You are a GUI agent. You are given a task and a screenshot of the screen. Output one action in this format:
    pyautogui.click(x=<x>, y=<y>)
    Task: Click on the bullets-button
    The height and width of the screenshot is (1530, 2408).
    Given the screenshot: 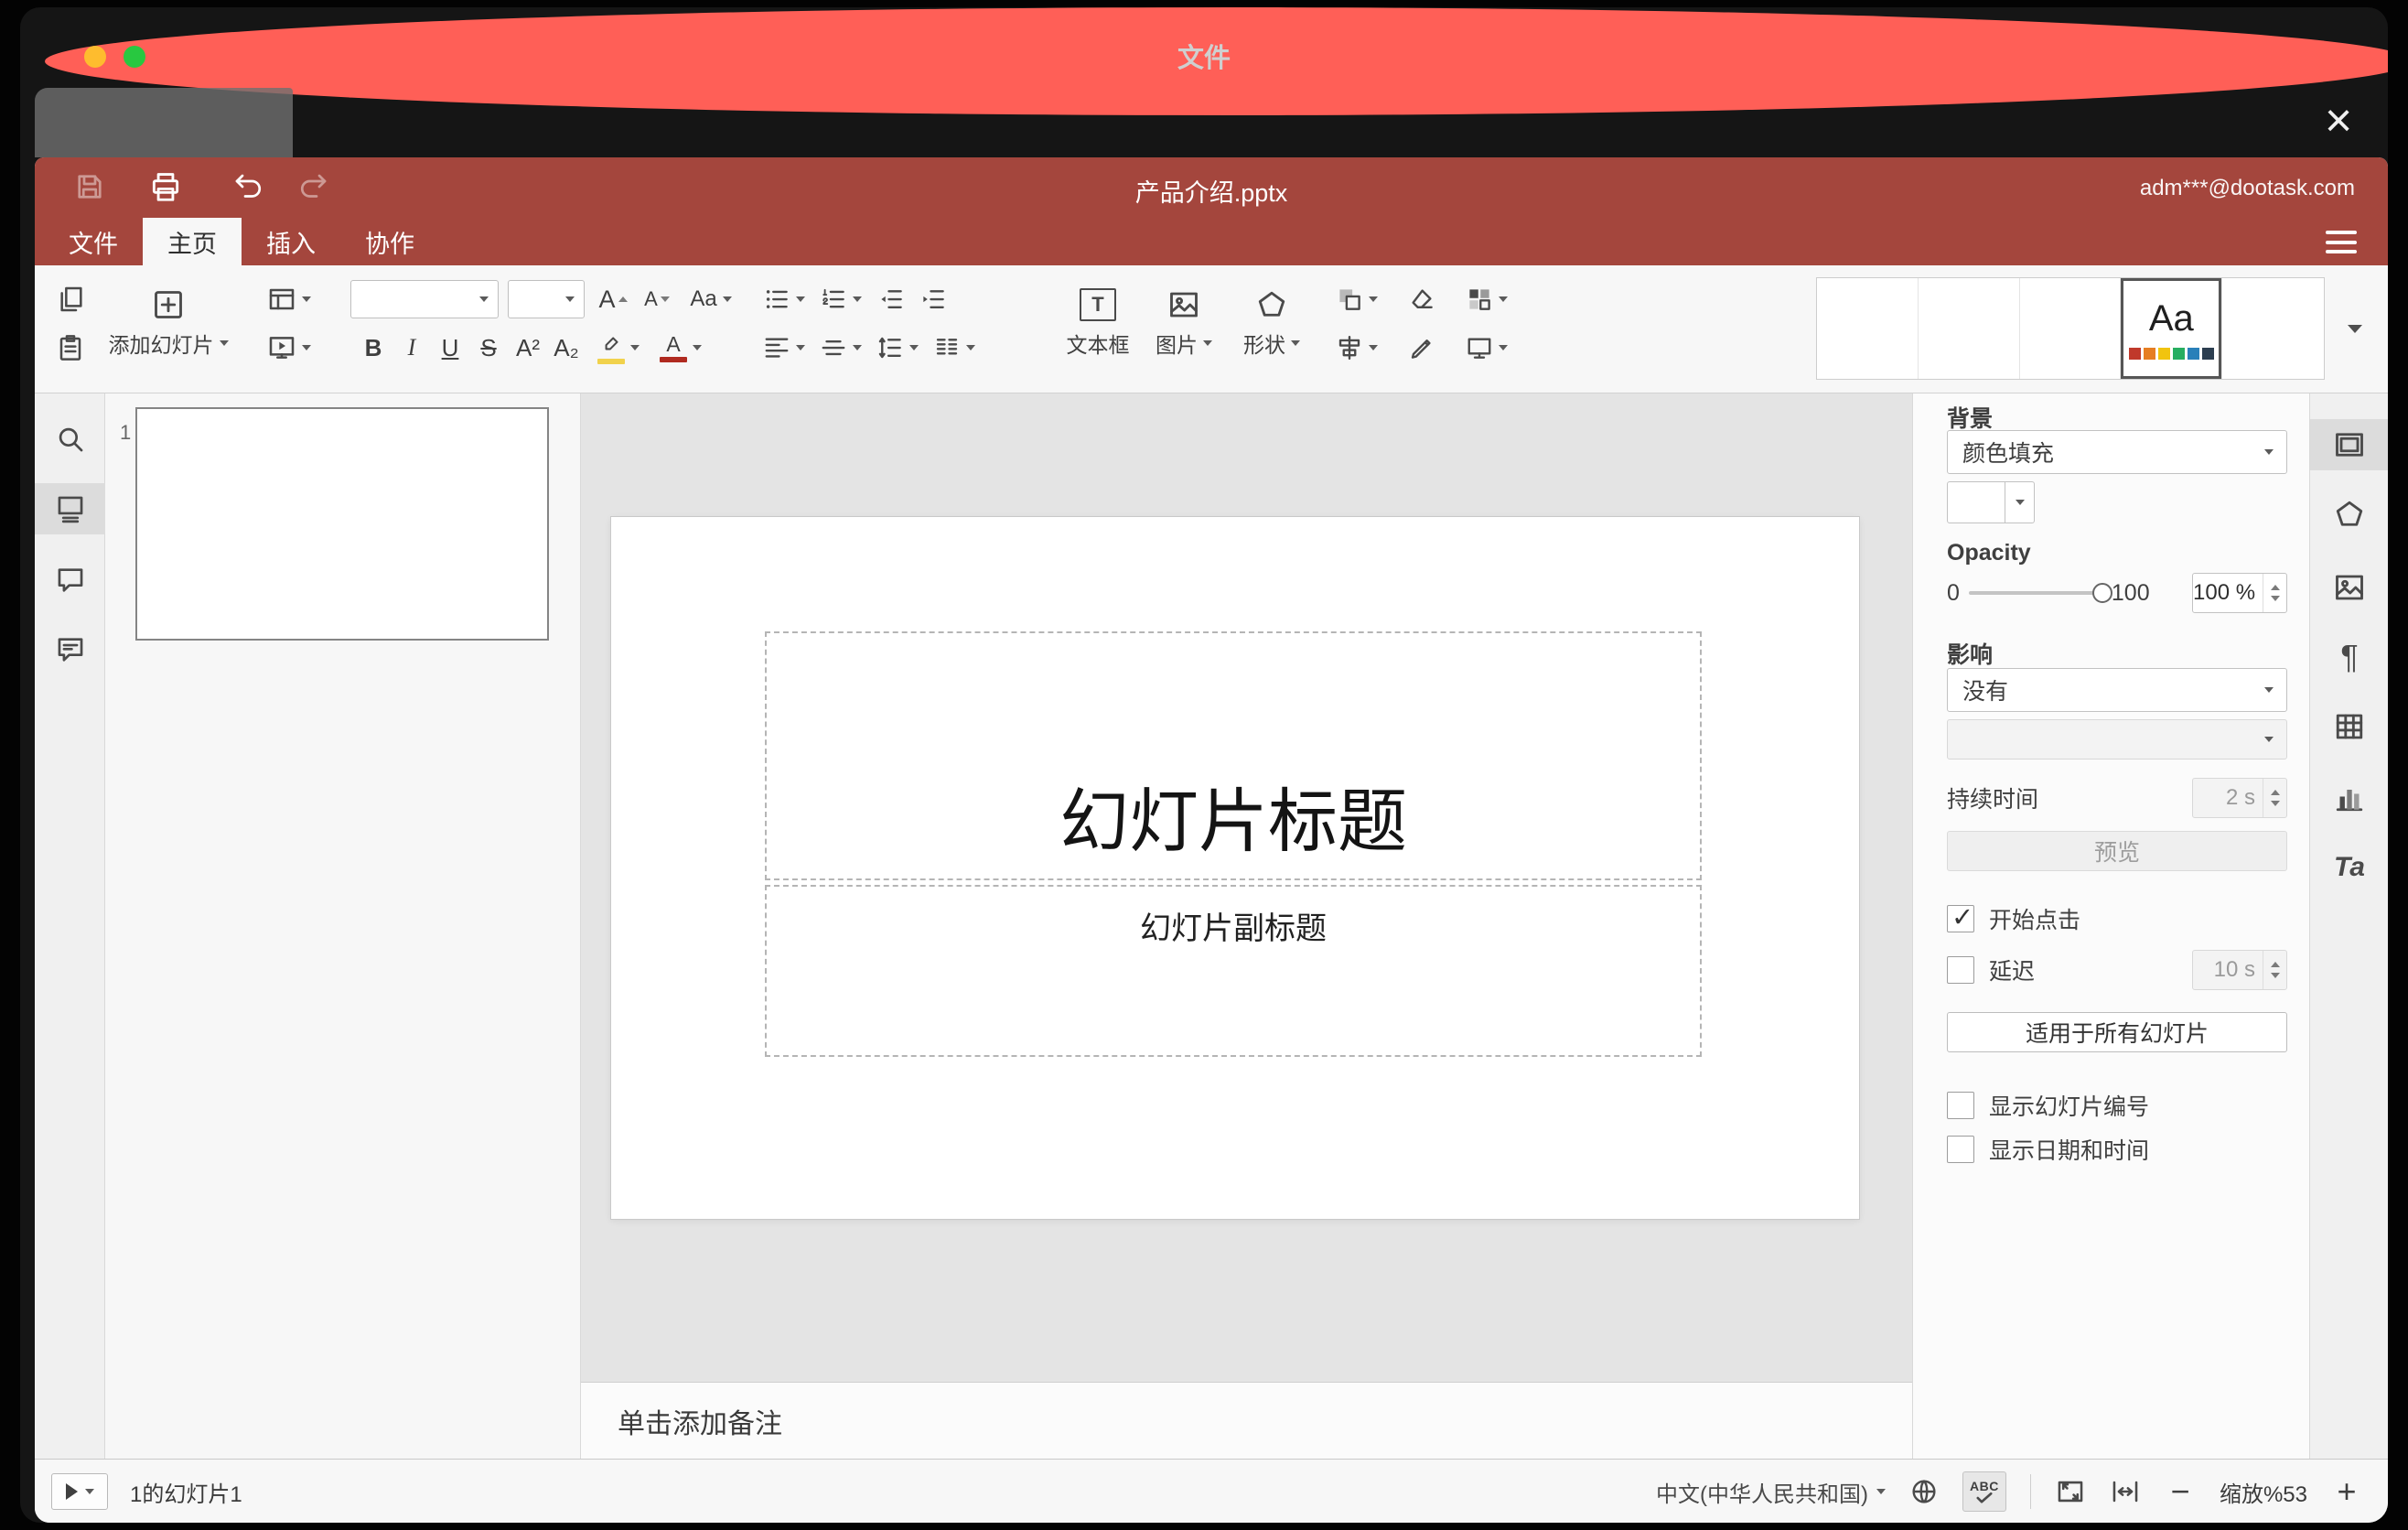 What is the action you would take?
    pyautogui.click(x=784, y=299)
    